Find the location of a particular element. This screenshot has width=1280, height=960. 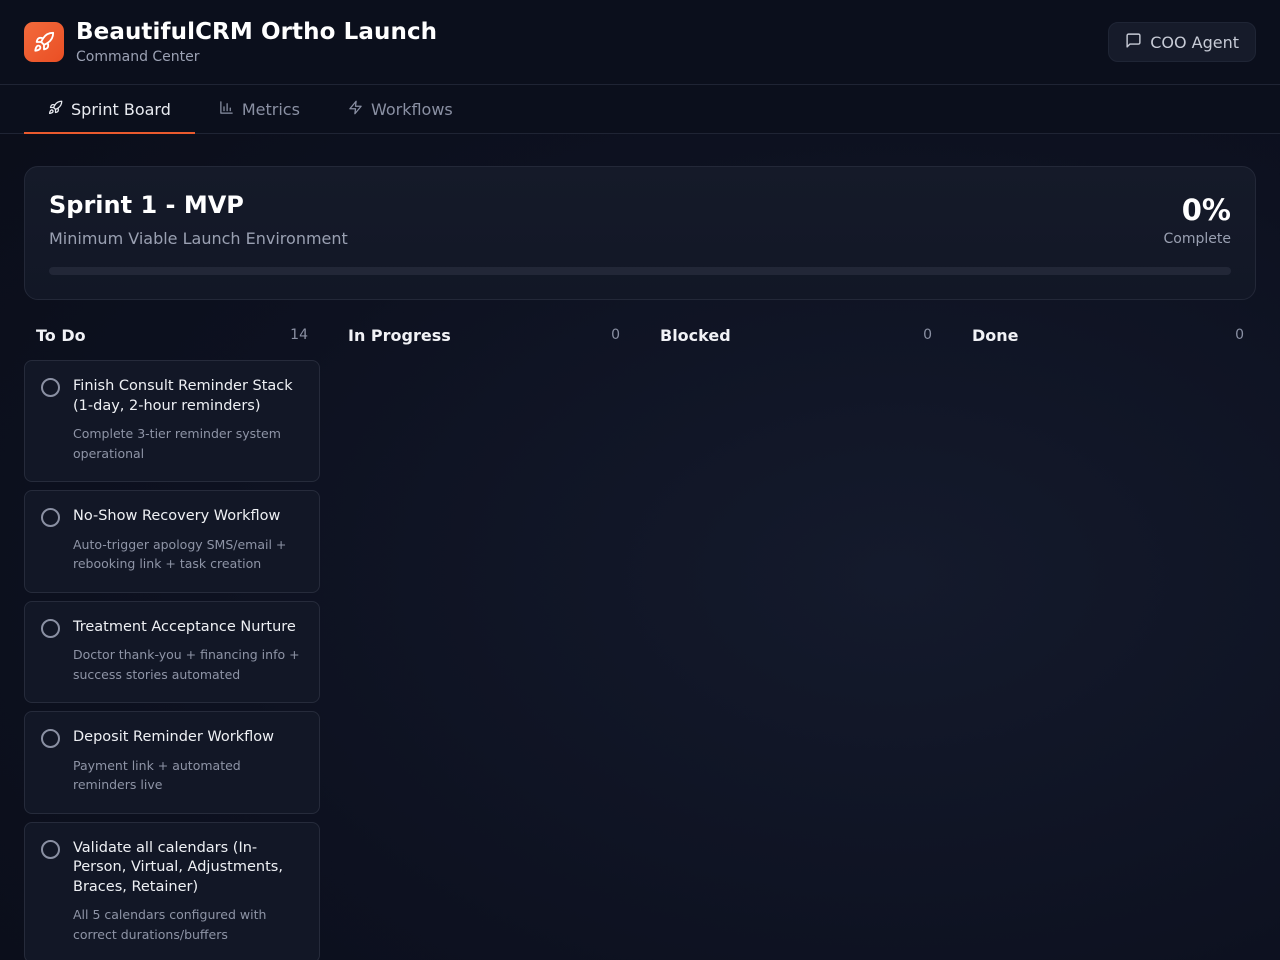

tab-sprint-board: Sprint Board is located at coordinates (109, 109).